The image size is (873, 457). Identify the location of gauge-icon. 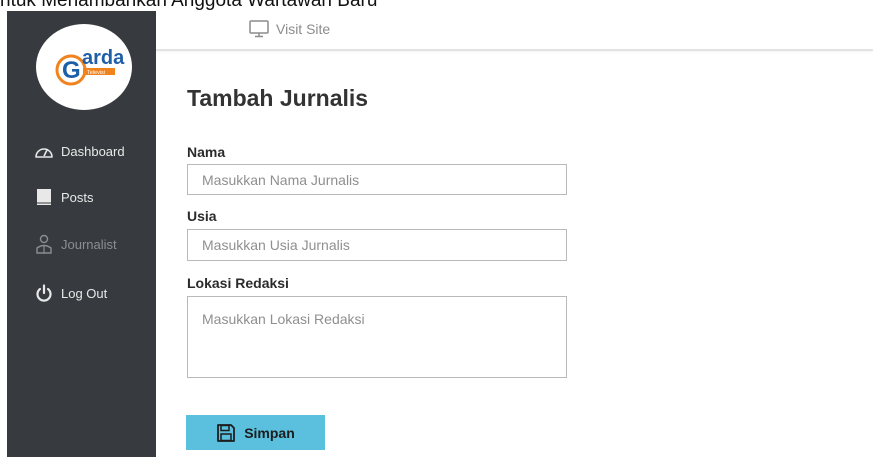
(44, 151).